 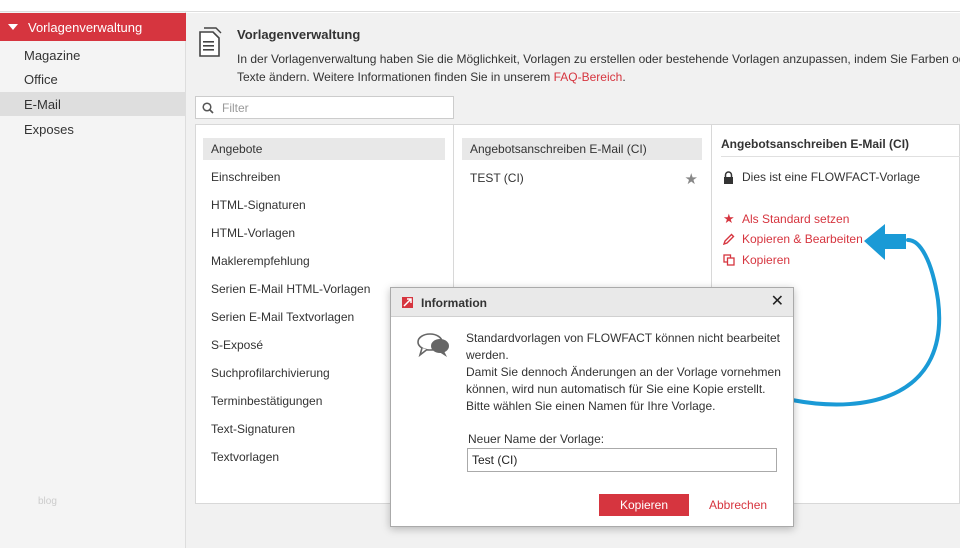 I want to click on sidebar-item-label: Magazine, so click(x=52, y=55).